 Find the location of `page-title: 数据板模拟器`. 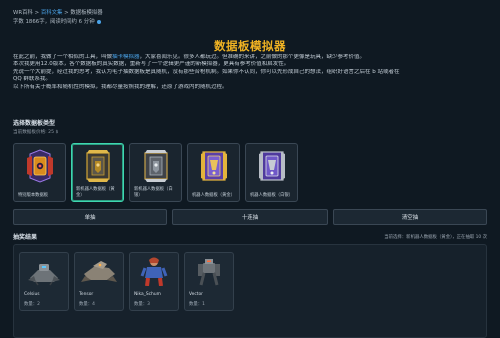

page-title: 数据板模拟器 is located at coordinates (250, 46).